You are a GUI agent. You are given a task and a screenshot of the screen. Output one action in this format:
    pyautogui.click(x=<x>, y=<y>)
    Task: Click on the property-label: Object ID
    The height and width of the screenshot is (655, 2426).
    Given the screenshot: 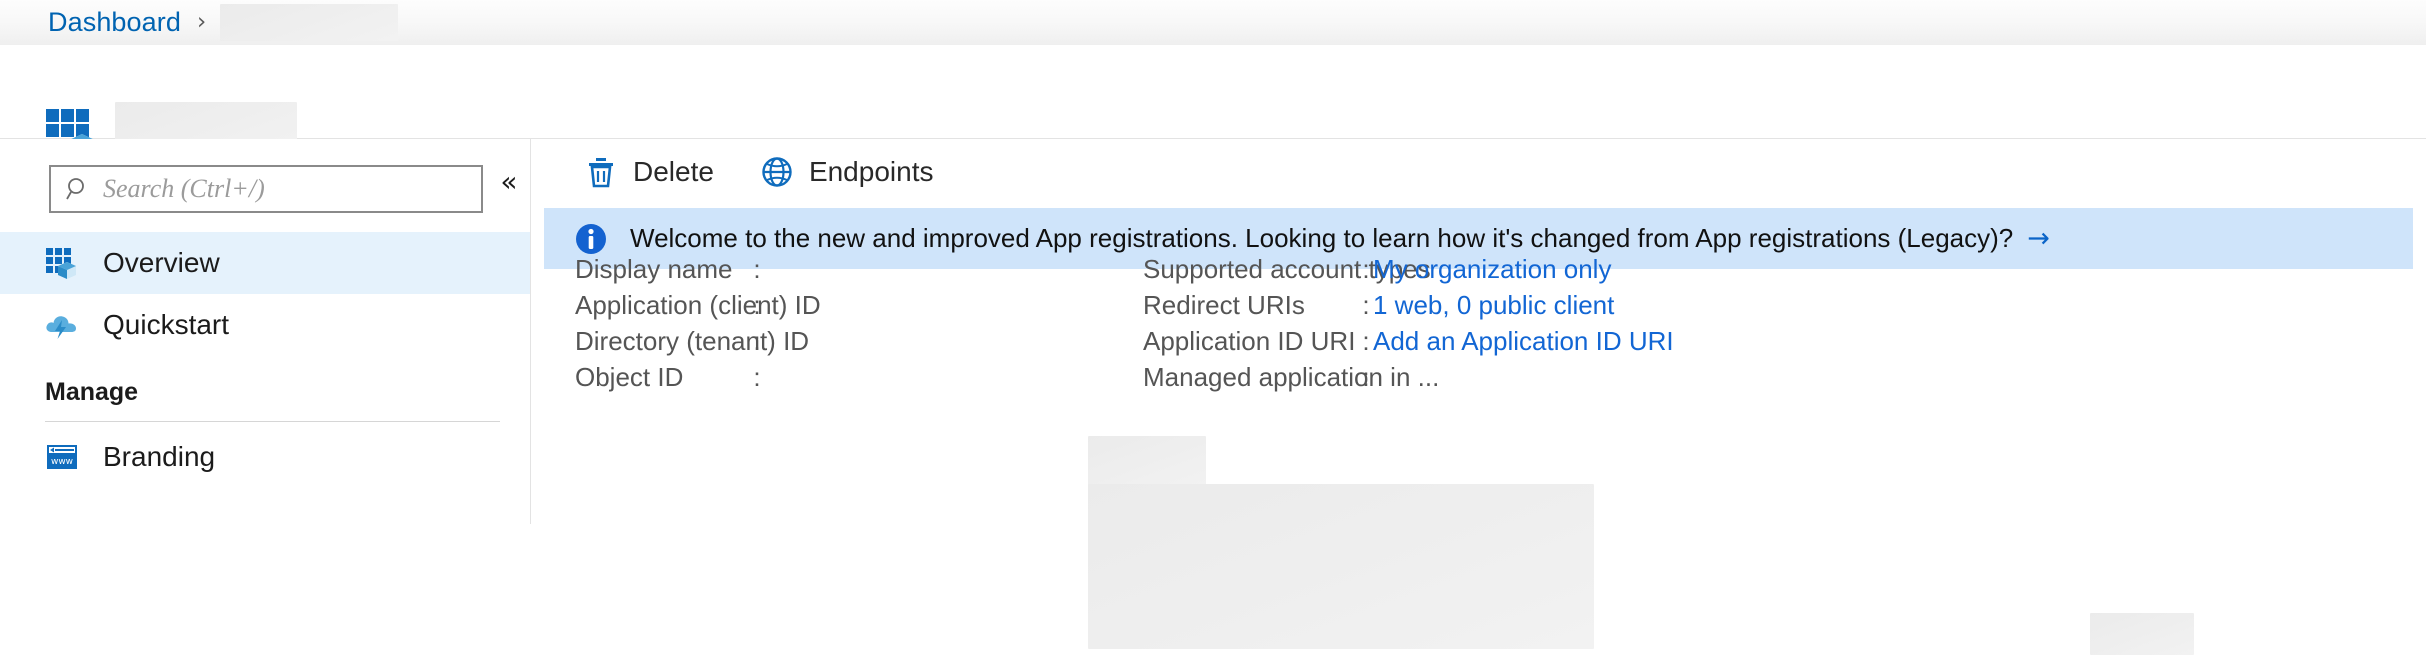 What is the action you would take?
    pyautogui.click(x=629, y=376)
    